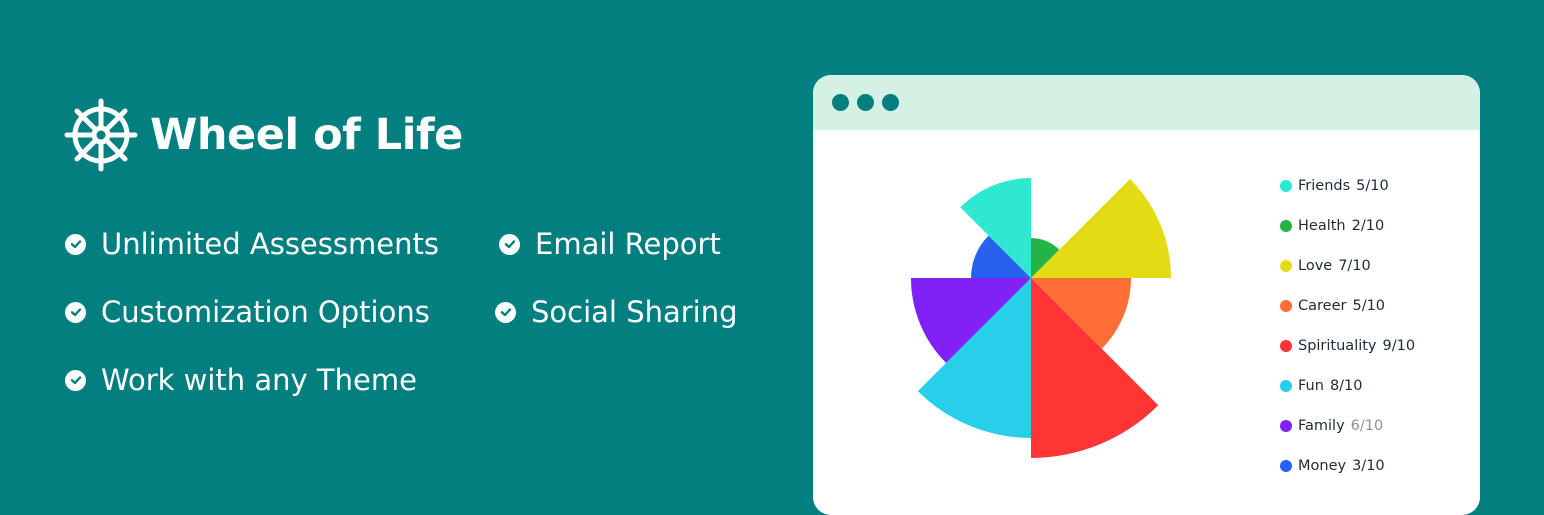 The height and width of the screenshot is (515, 1544). I want to click on legend-item-spirituality: Spirituality 9/10, so click(1347, 346).